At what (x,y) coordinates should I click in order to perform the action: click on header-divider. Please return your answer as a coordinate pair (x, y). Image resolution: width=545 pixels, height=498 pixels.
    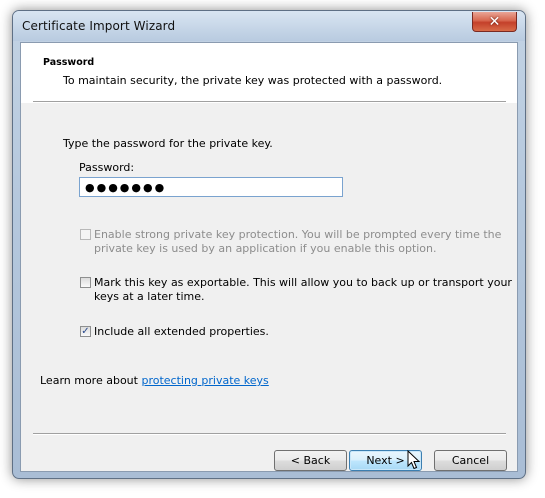
    Looking at the image, I should click on (269, 102).